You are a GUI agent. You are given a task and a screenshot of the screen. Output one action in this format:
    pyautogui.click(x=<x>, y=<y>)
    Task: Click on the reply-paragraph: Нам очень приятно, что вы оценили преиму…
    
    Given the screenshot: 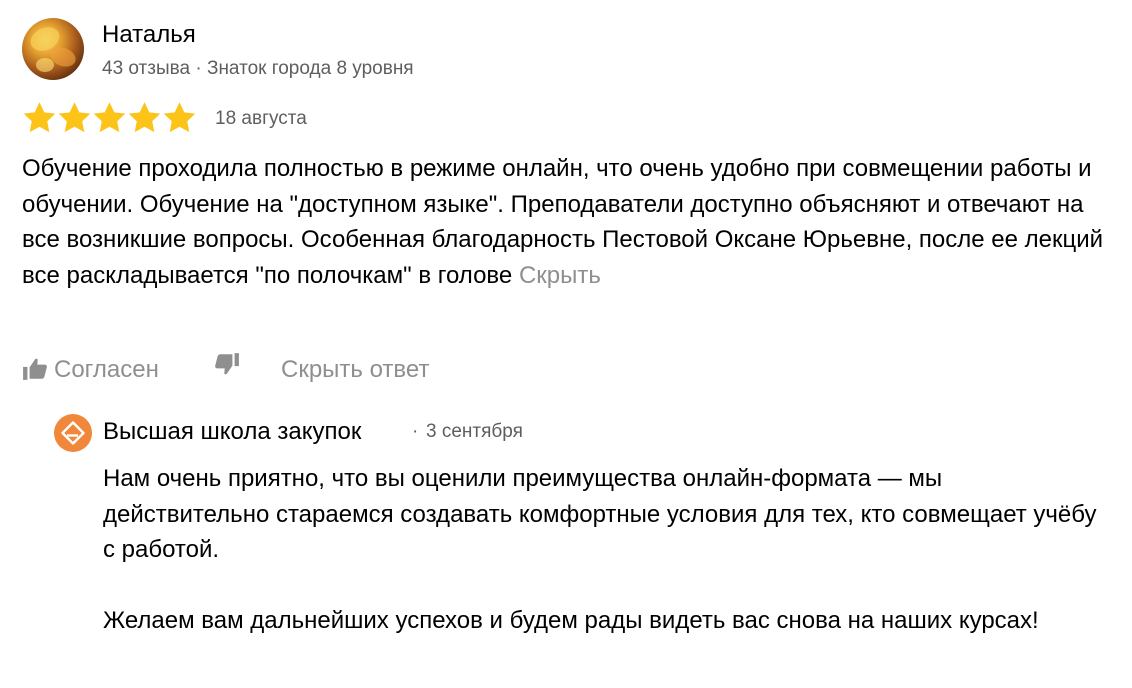 What is the action you would take?
    pyautogui.click(x=600, y=514)
    